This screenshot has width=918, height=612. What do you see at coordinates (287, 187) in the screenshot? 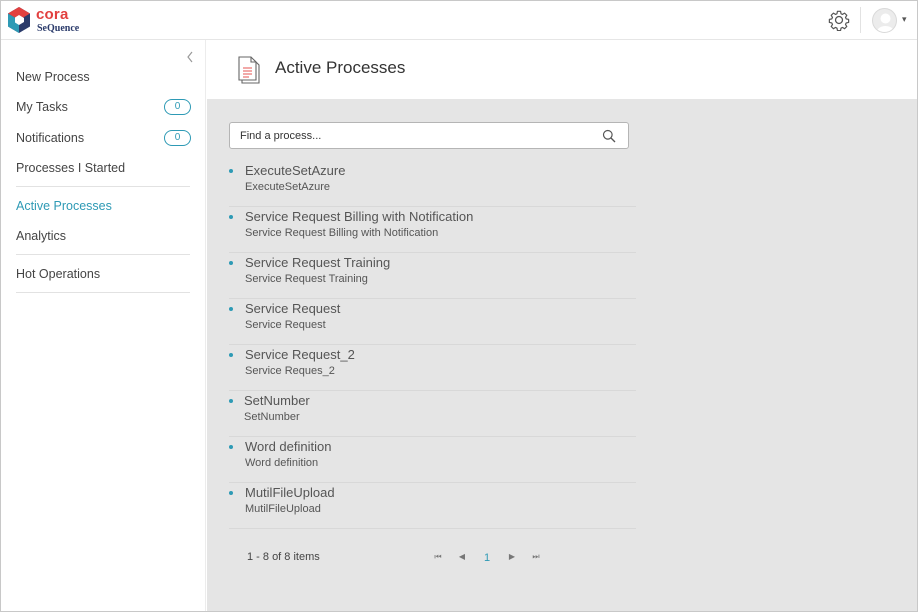
I see `process-description: ExecuteSetAzure` at bounding box center [287, 187].